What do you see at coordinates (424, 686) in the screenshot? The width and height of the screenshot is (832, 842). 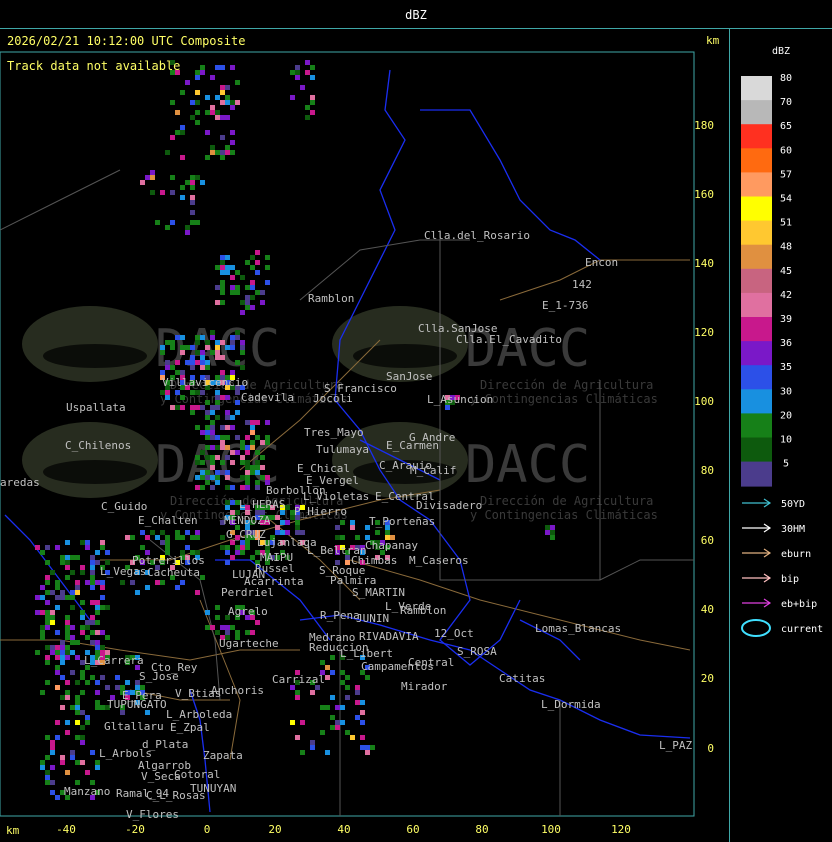 I see `place-label: Mirador` at bounding box center [424, 686].